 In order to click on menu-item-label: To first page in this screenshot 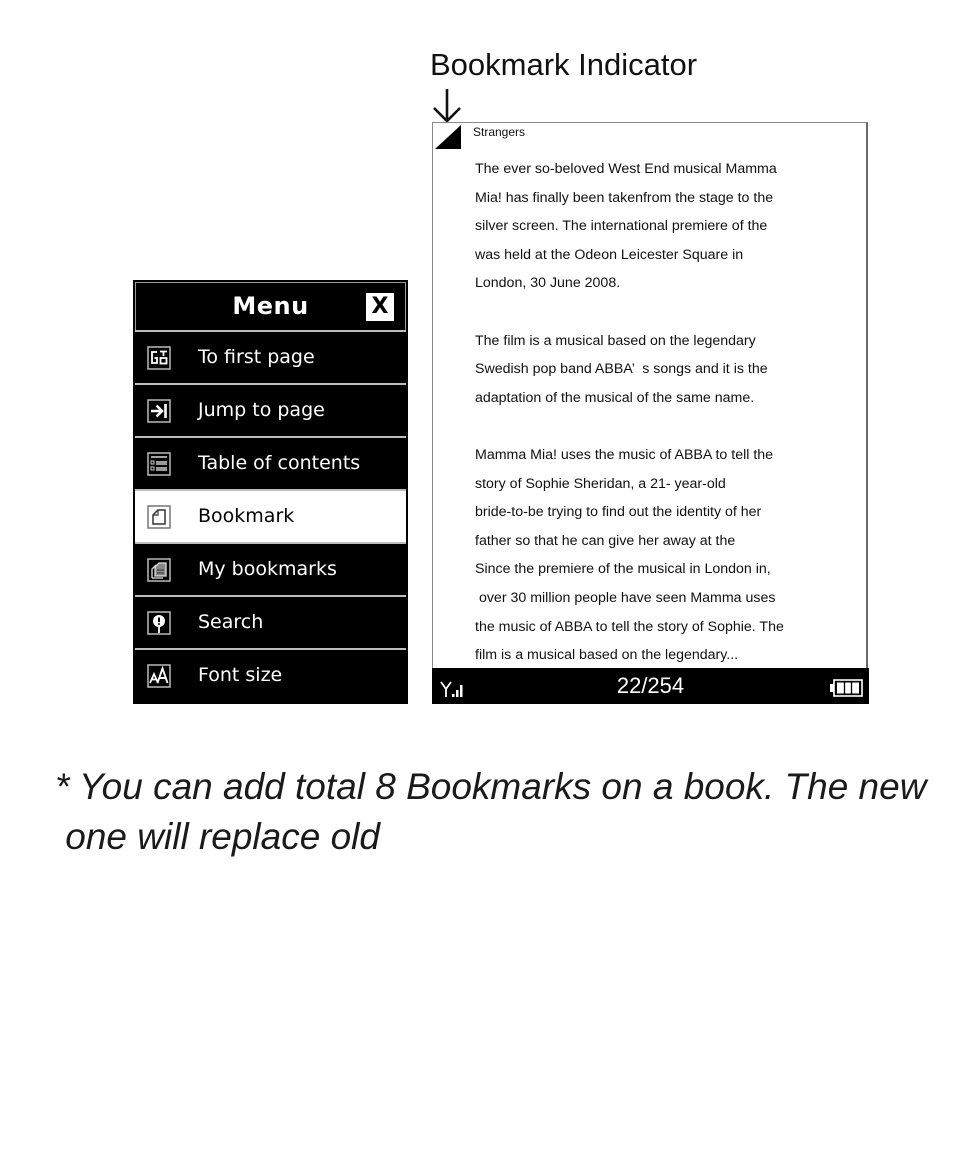, I will do `click(256, 357)`.